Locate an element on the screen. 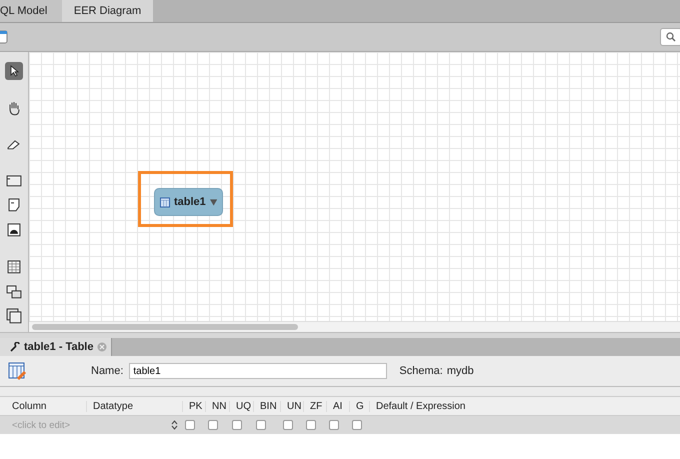  editor-tab: table1 - Table is located at coordinates (56, 347).